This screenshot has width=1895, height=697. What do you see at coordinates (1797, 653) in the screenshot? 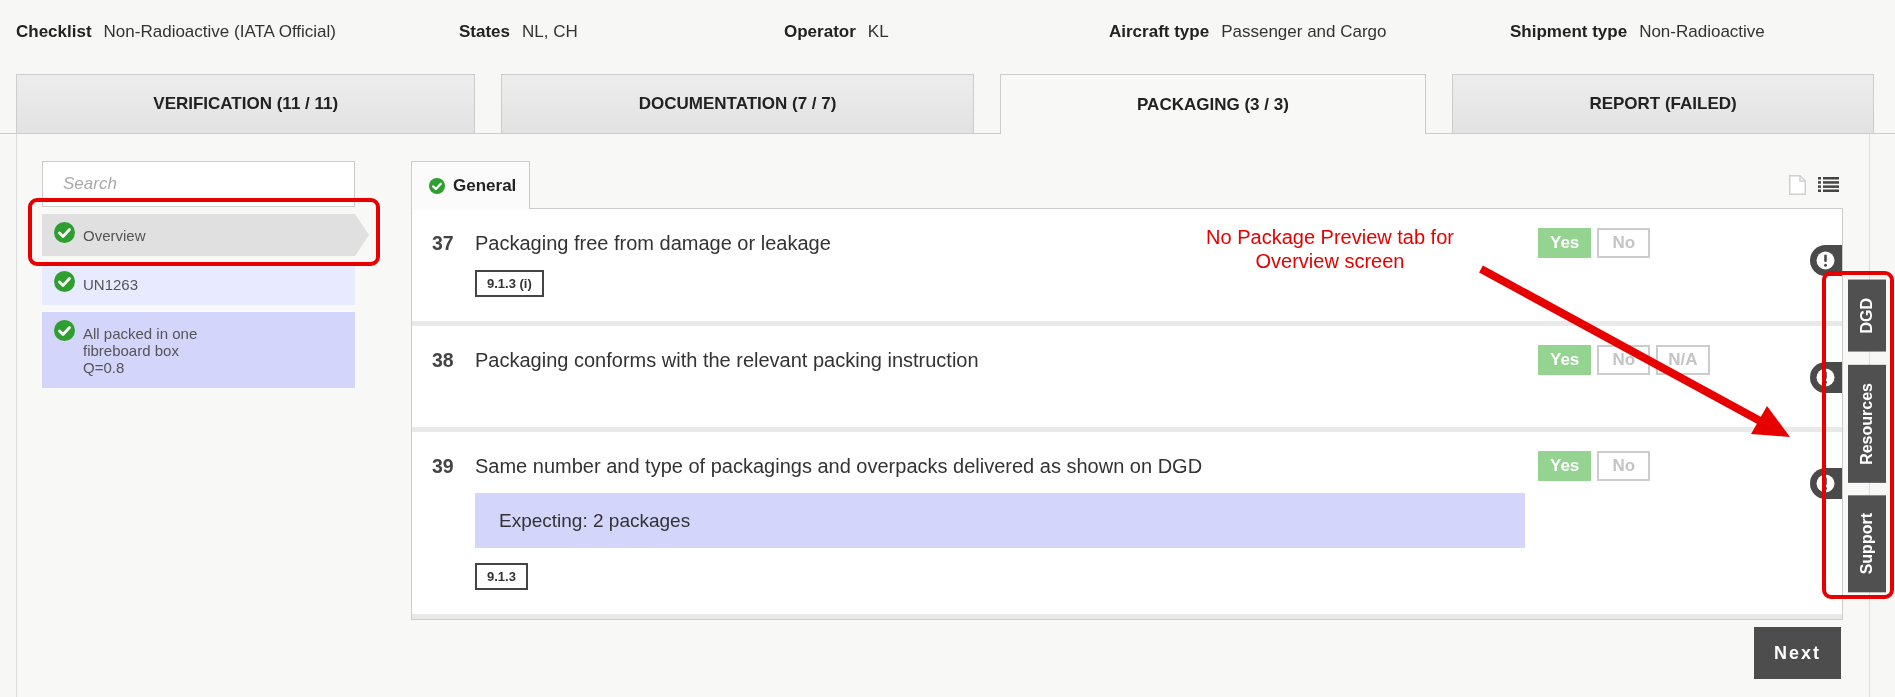
I see `next-button: Next` at bounding box center [1797, 653].